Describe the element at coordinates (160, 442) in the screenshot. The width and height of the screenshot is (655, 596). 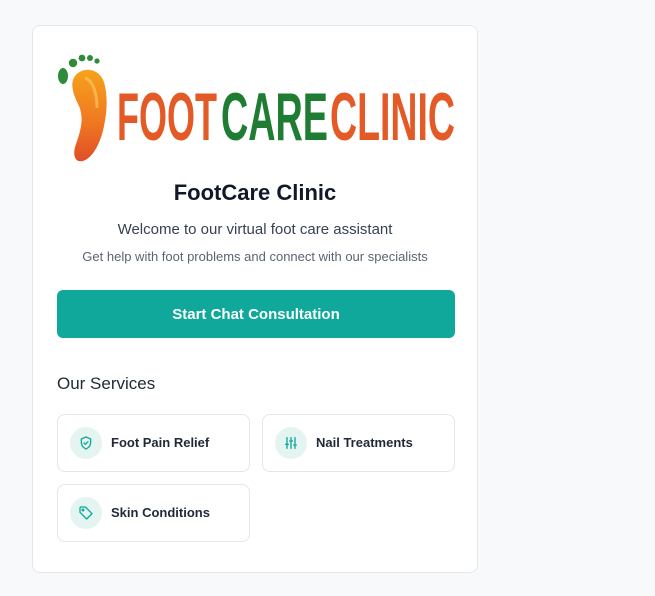
I see `service-label: Foot Pain Relief` at that location.